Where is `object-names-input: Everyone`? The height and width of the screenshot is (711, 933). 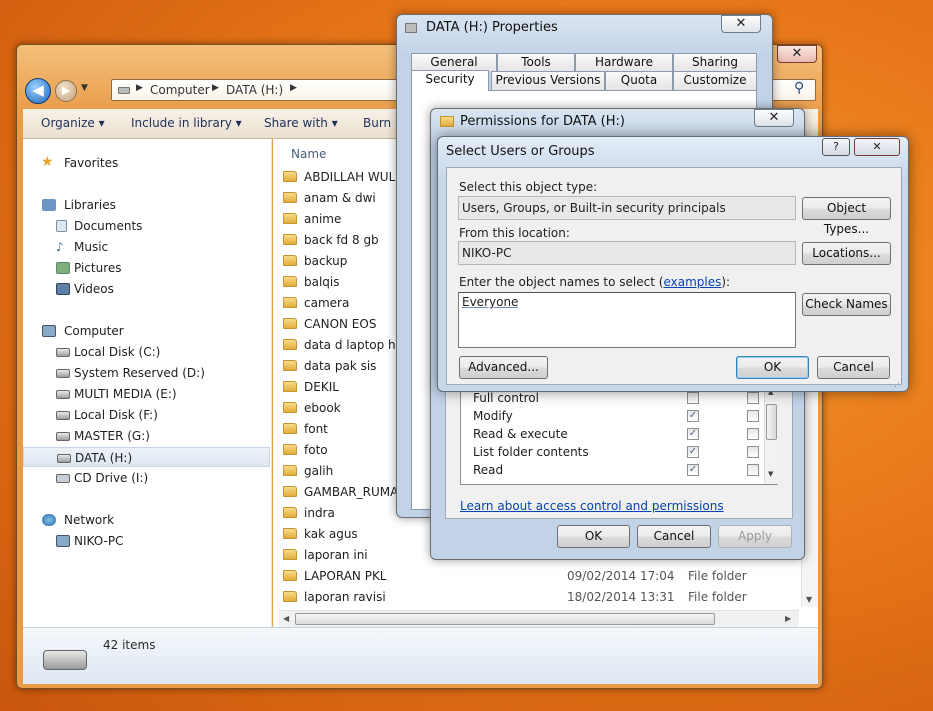 object-names-input: Everyone is located at coordinates (627, 320).